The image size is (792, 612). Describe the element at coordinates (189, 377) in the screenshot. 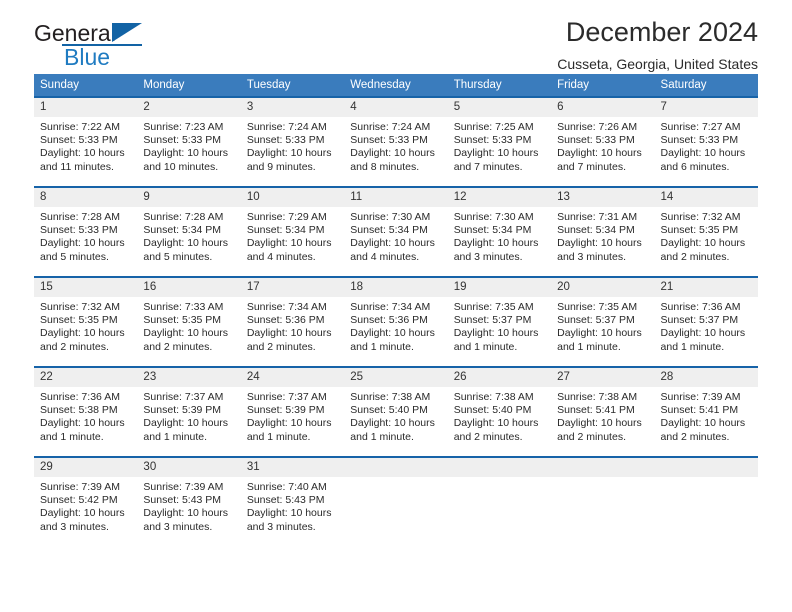

I see `day-number: 23` at that location.